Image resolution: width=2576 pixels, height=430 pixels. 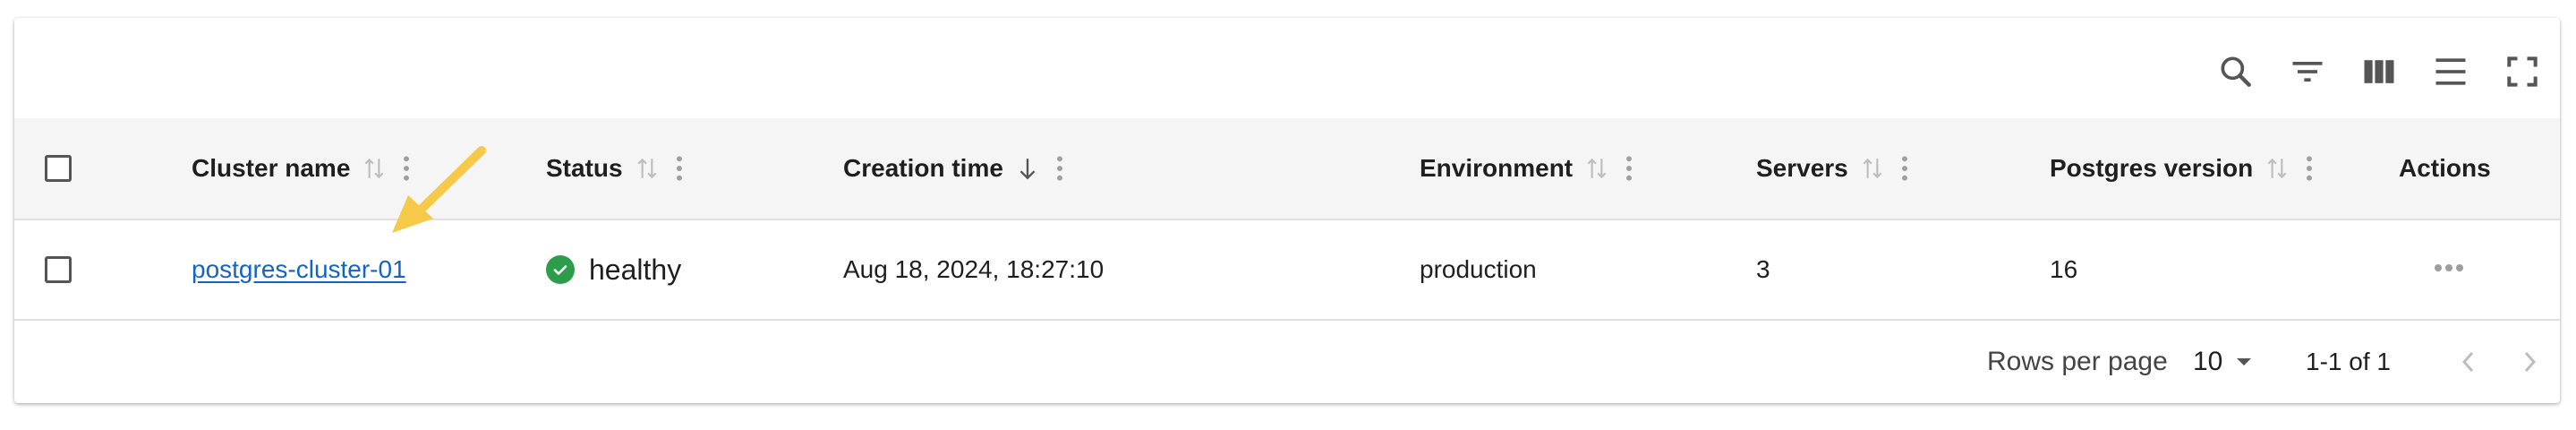 I want to click on column-header-status: Status, so click(x=615, y=168).